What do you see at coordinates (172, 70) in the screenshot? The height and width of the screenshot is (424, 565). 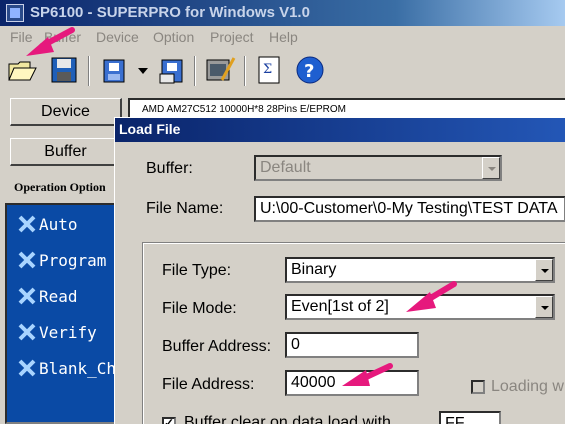 I see `save-project-icon` at bounding box center [172, 70].